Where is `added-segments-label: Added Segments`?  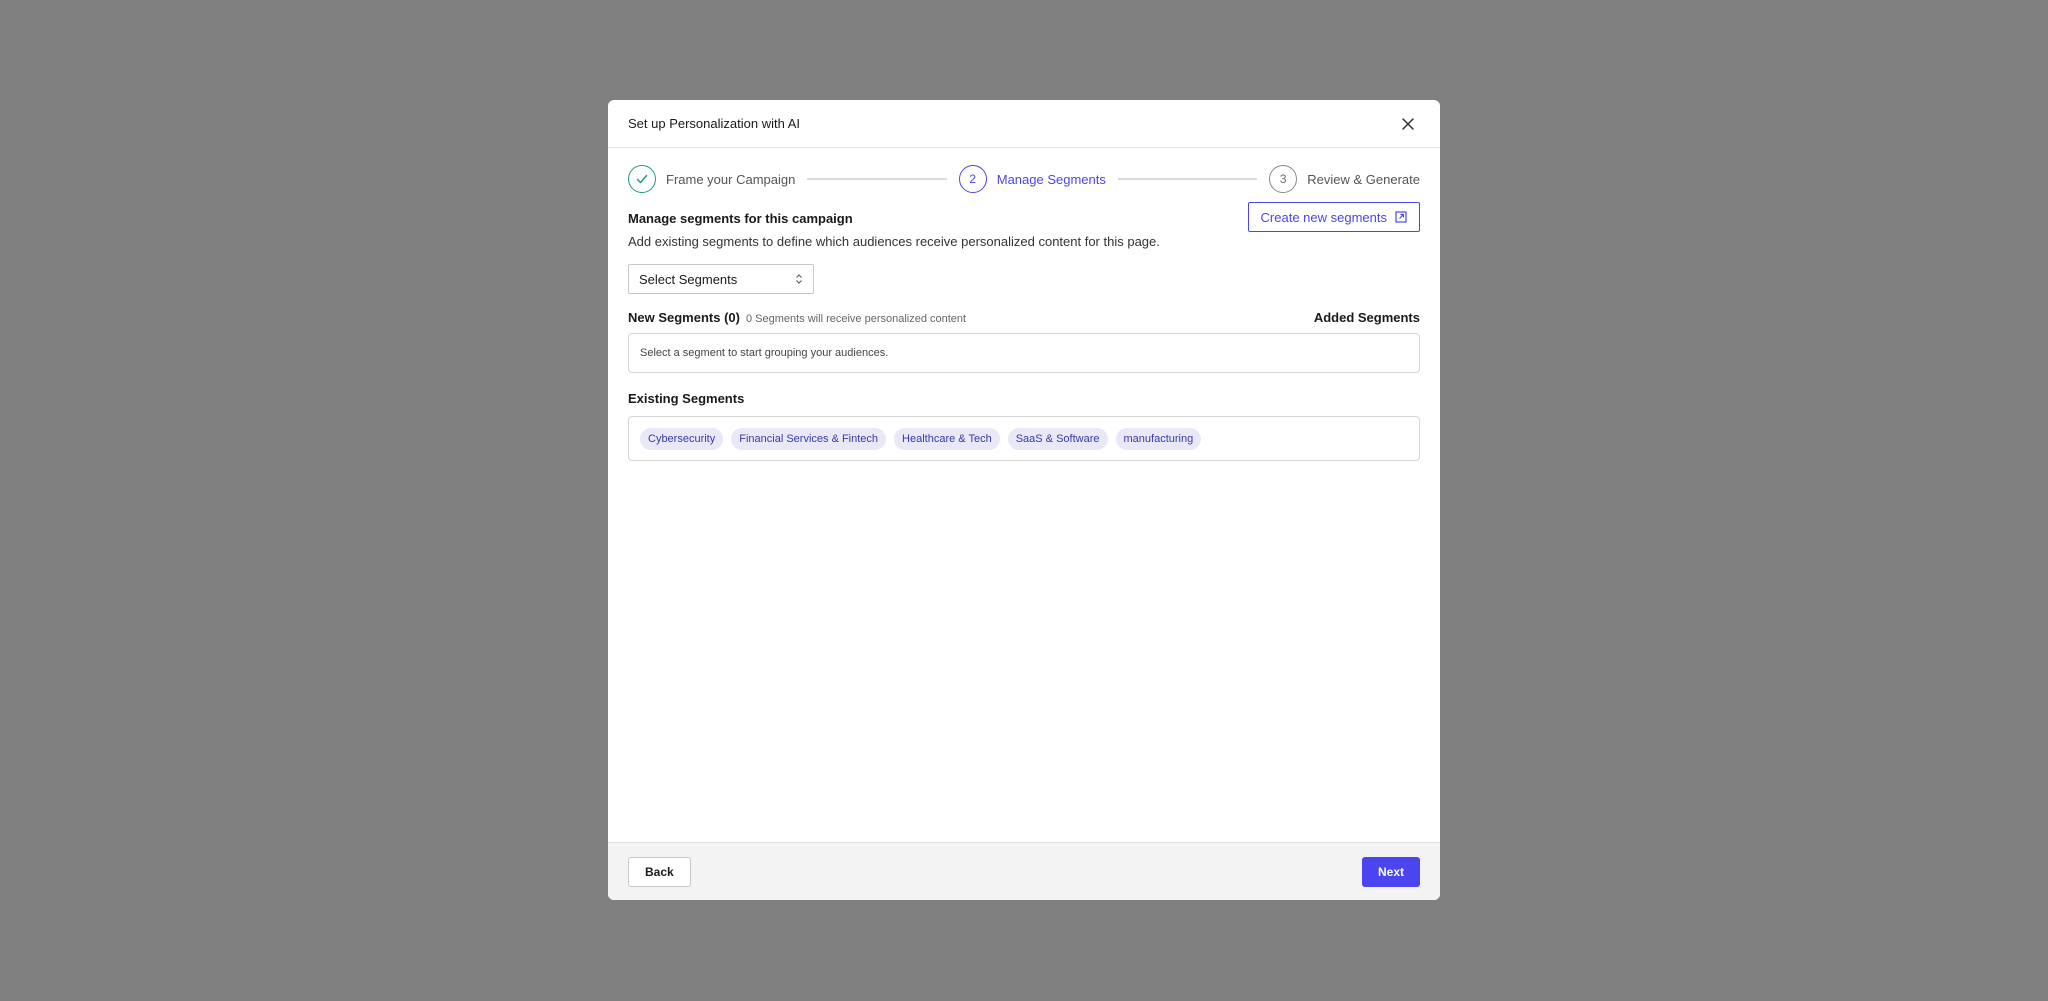
added-segments-label: Added Segments is located at coordinates (1366, 317).